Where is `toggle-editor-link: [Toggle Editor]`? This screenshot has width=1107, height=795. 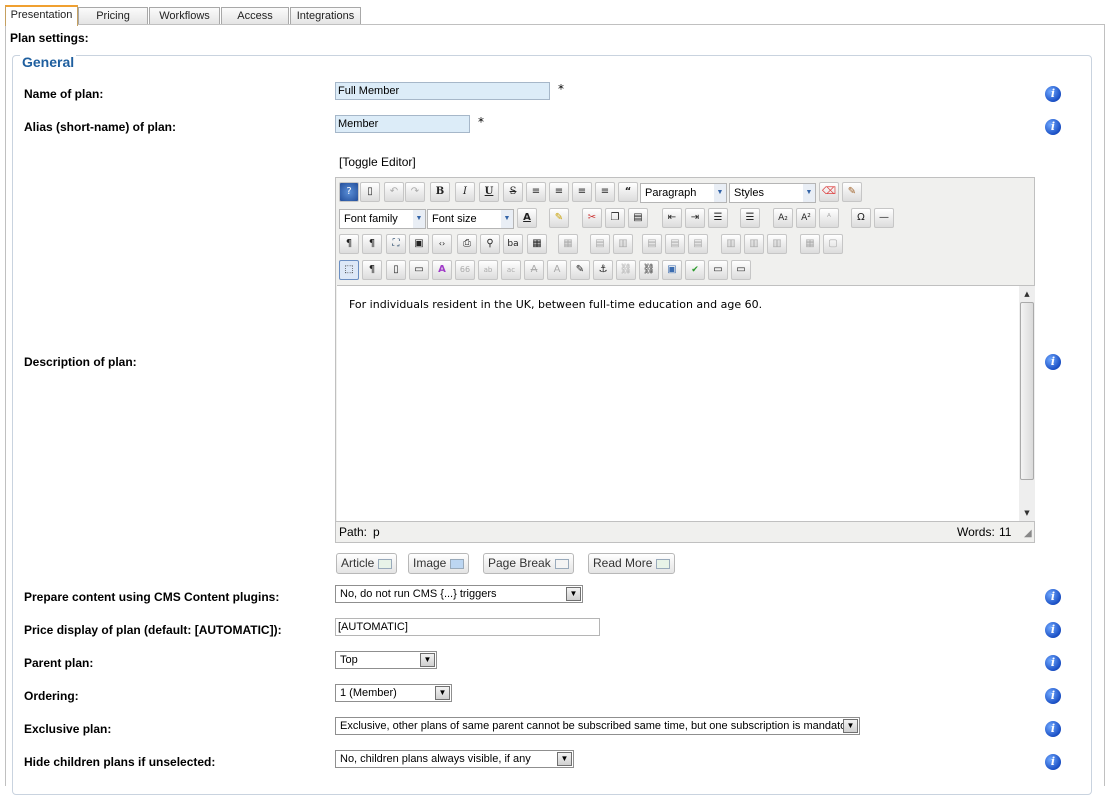
toggle-editor-link: [Toggle Editor] is located at coordinates (377, 162).